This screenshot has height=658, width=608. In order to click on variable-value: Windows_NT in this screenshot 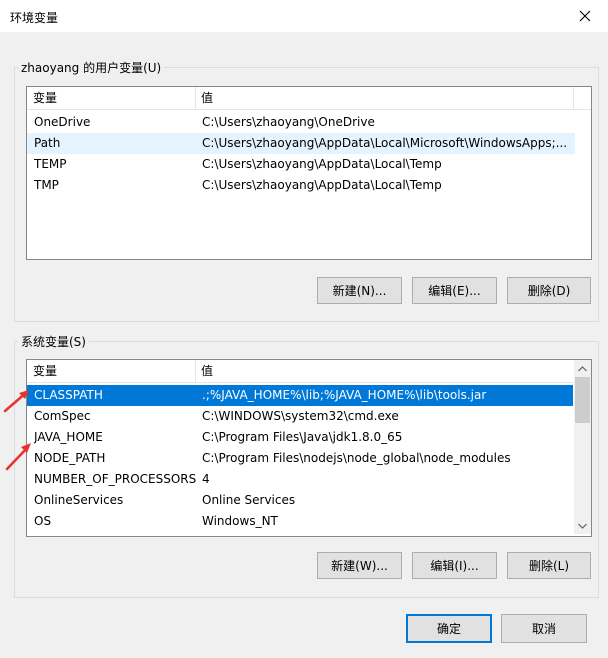, I will do `click(240, 521)`.